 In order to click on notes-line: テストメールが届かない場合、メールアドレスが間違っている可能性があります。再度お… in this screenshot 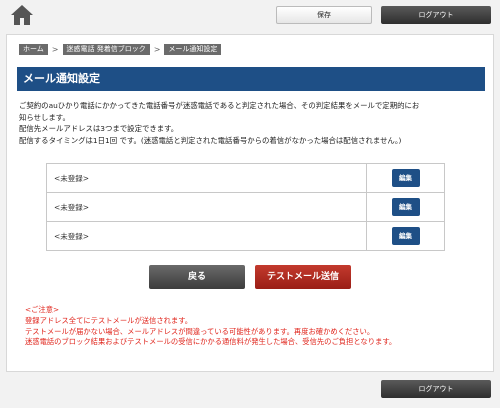, I will do `click(200, 331)`.